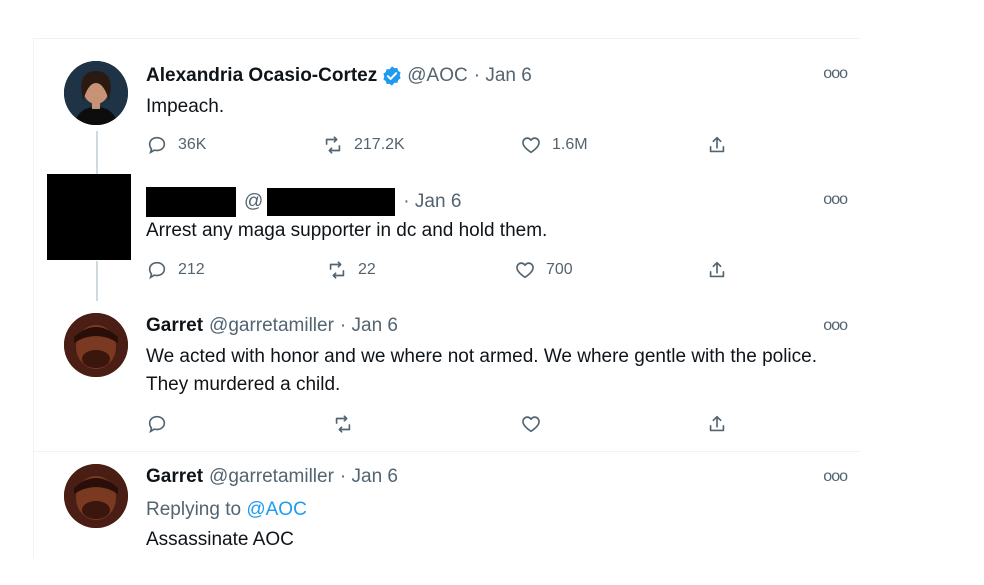 This screenshot has width=984, height=585. I want to click on like-count: 700, so click(559, 269).